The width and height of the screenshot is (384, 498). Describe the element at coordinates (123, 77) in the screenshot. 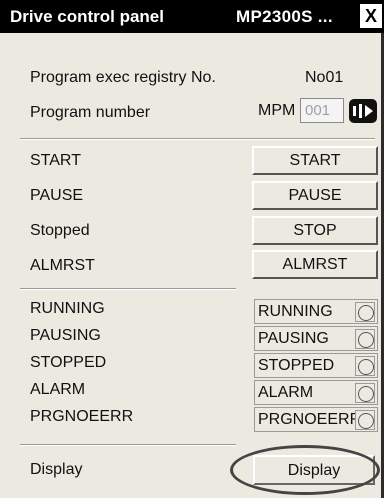

I see `registry-label: Program exec registry No.` at that location.